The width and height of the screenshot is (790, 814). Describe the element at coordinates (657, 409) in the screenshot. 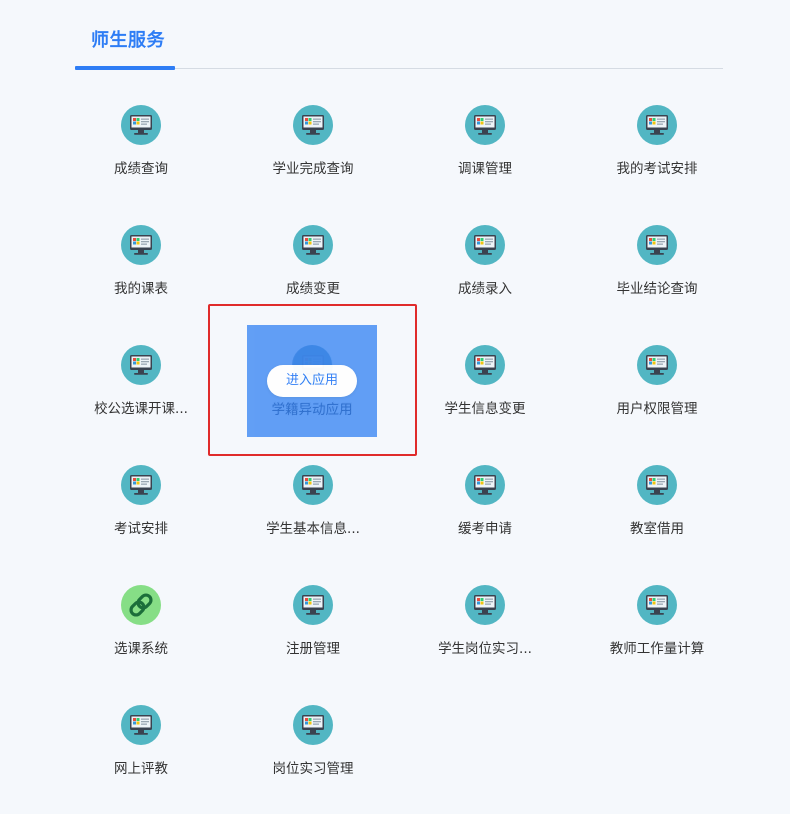

I see `app-label: 用户权限管理` at that location.